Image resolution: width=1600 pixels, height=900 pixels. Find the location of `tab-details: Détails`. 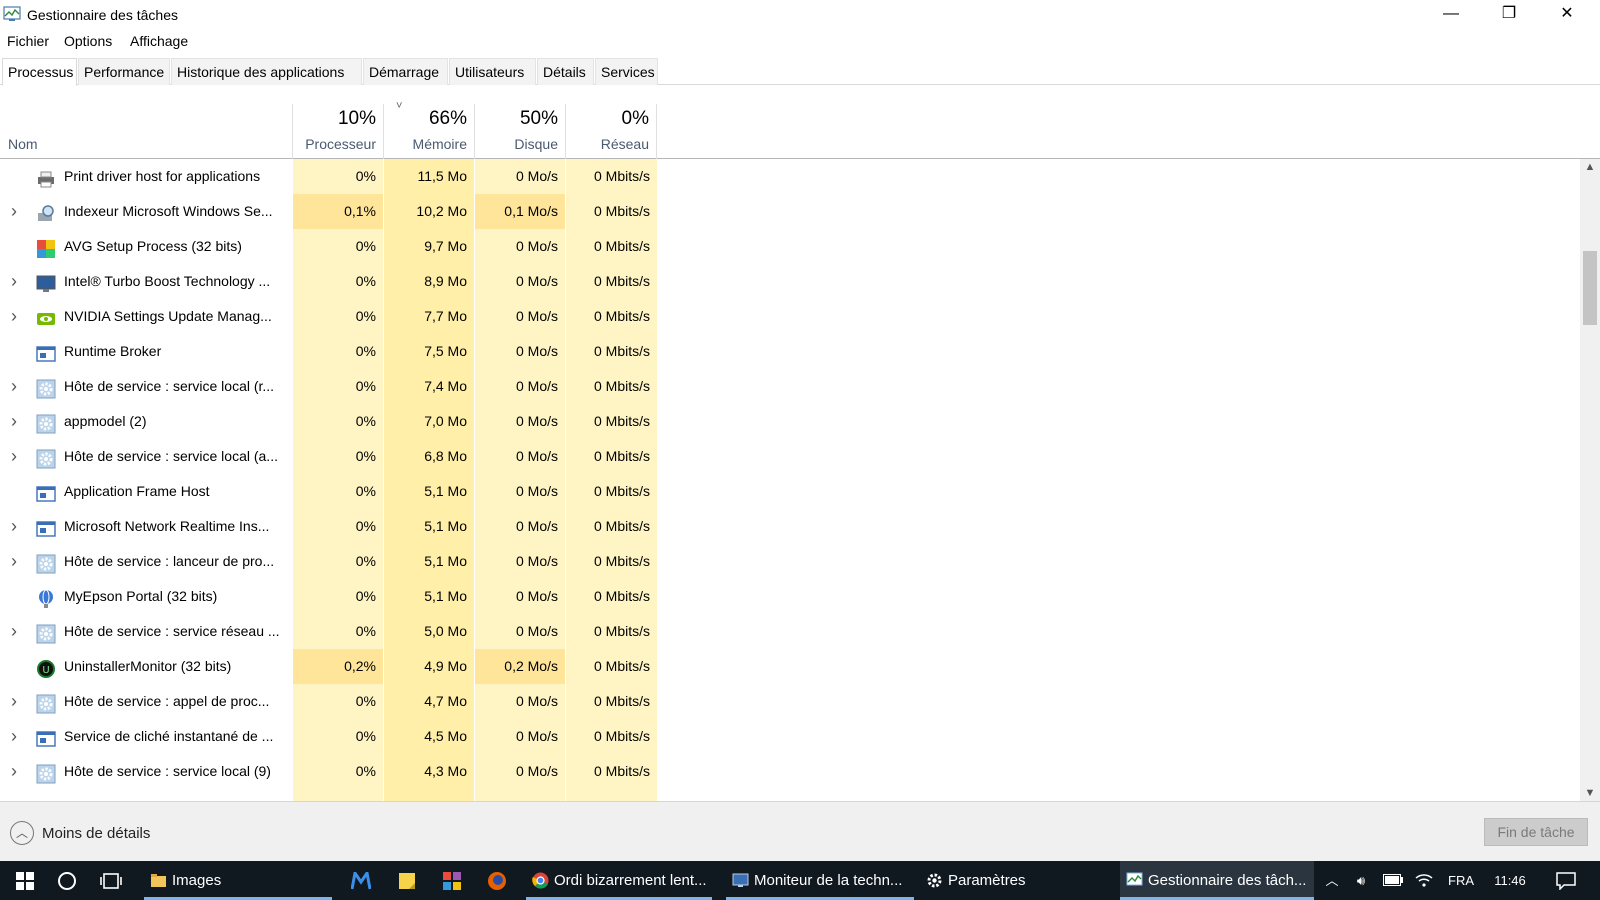

tab-details: Détails is located at coordinates (565, 71).